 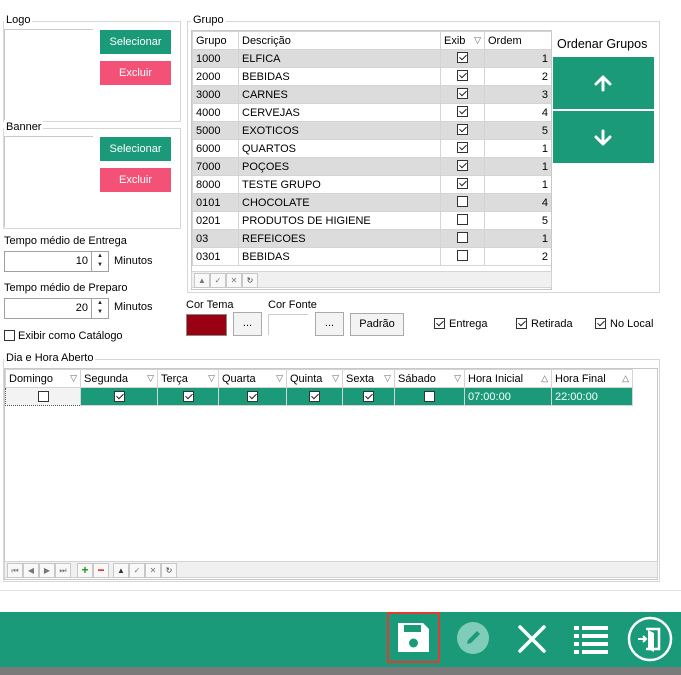 I want to click on col-show: Exib ▽, so click(x=462, y=40).